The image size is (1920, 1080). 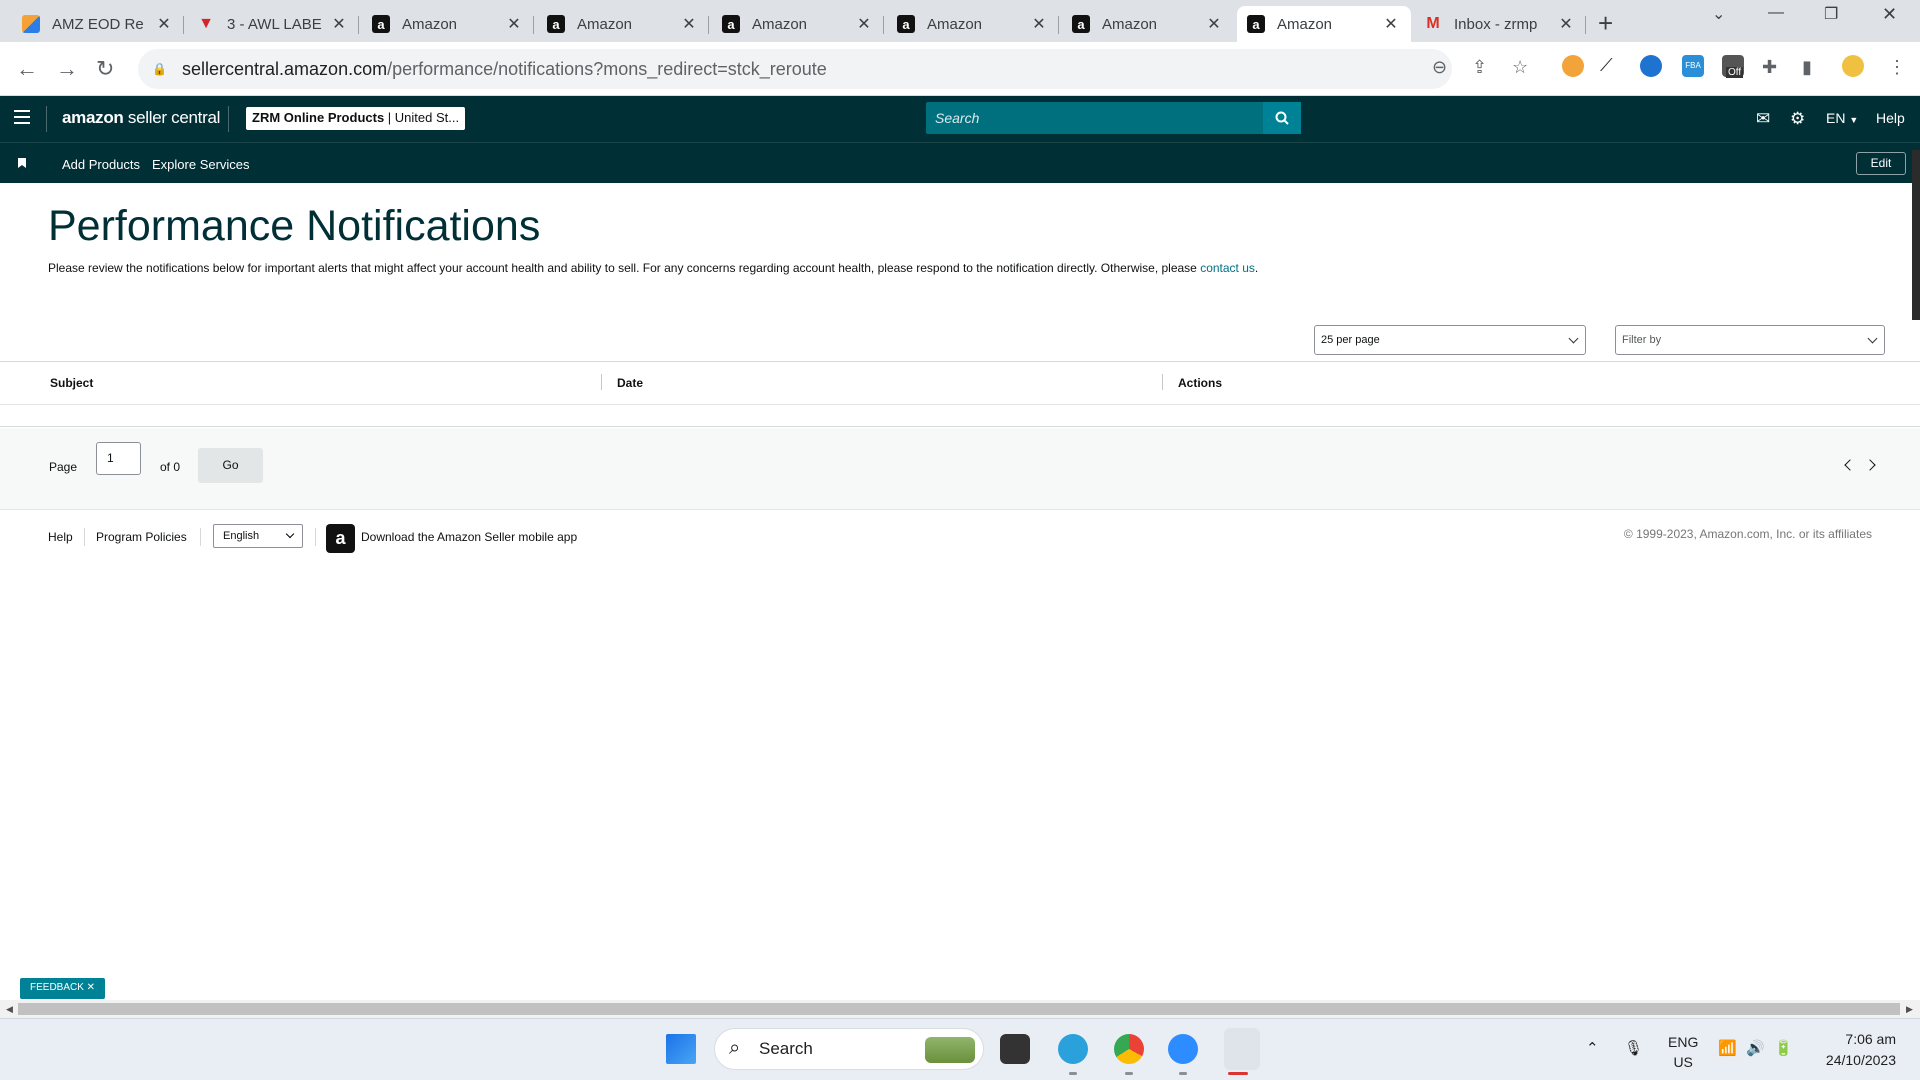 I want to click on add-products-link: Add Products, so click(x=101, y=164).